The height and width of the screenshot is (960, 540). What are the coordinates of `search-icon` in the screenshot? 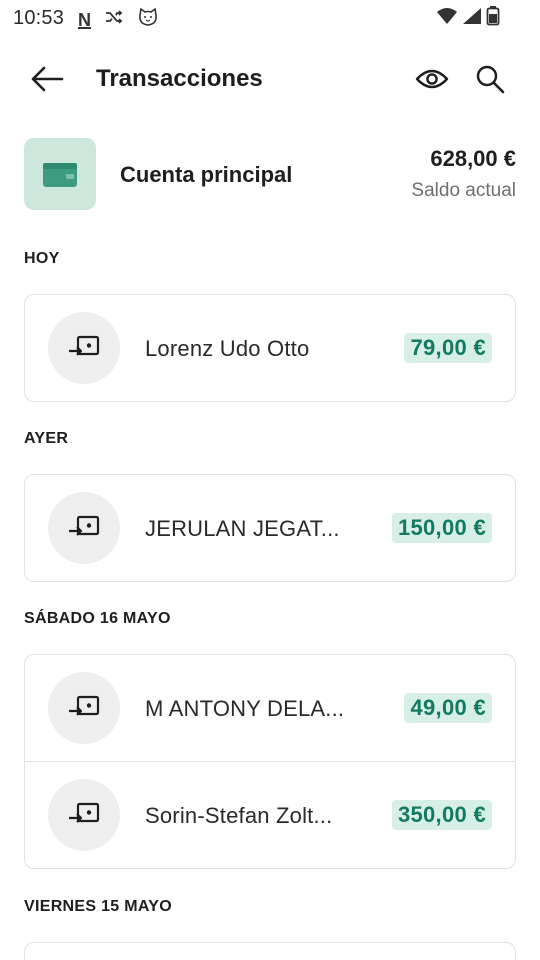 It's located at (490, 79).